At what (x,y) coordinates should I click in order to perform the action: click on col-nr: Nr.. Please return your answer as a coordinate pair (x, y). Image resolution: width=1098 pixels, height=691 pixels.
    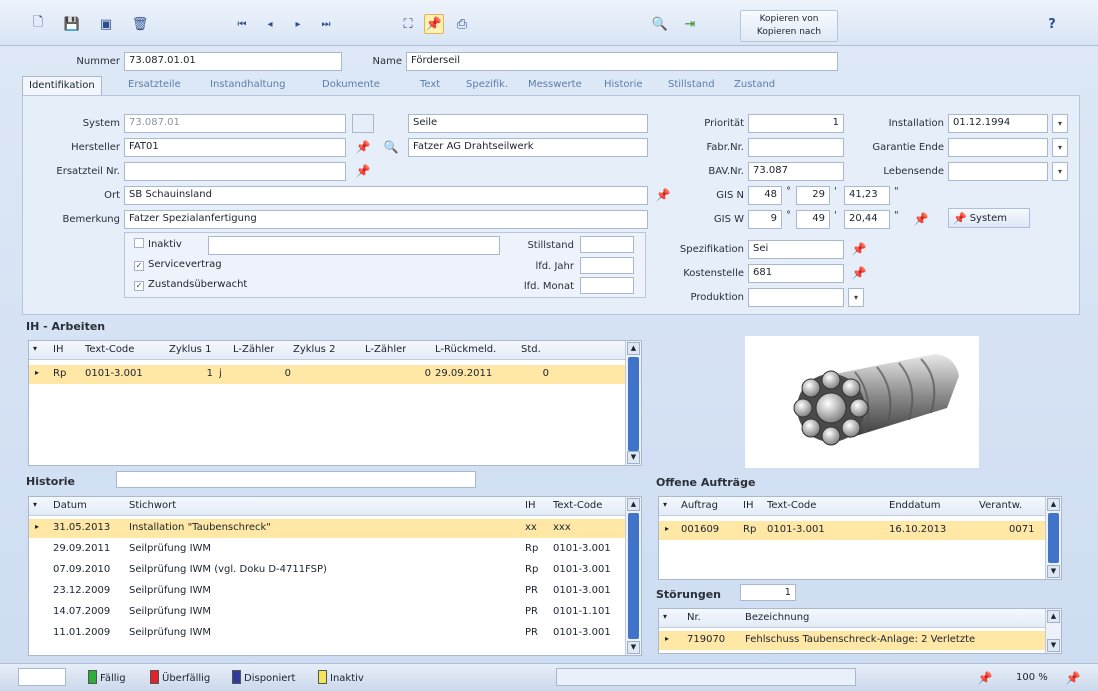
    Looking at the image, I should click on (694, 617).